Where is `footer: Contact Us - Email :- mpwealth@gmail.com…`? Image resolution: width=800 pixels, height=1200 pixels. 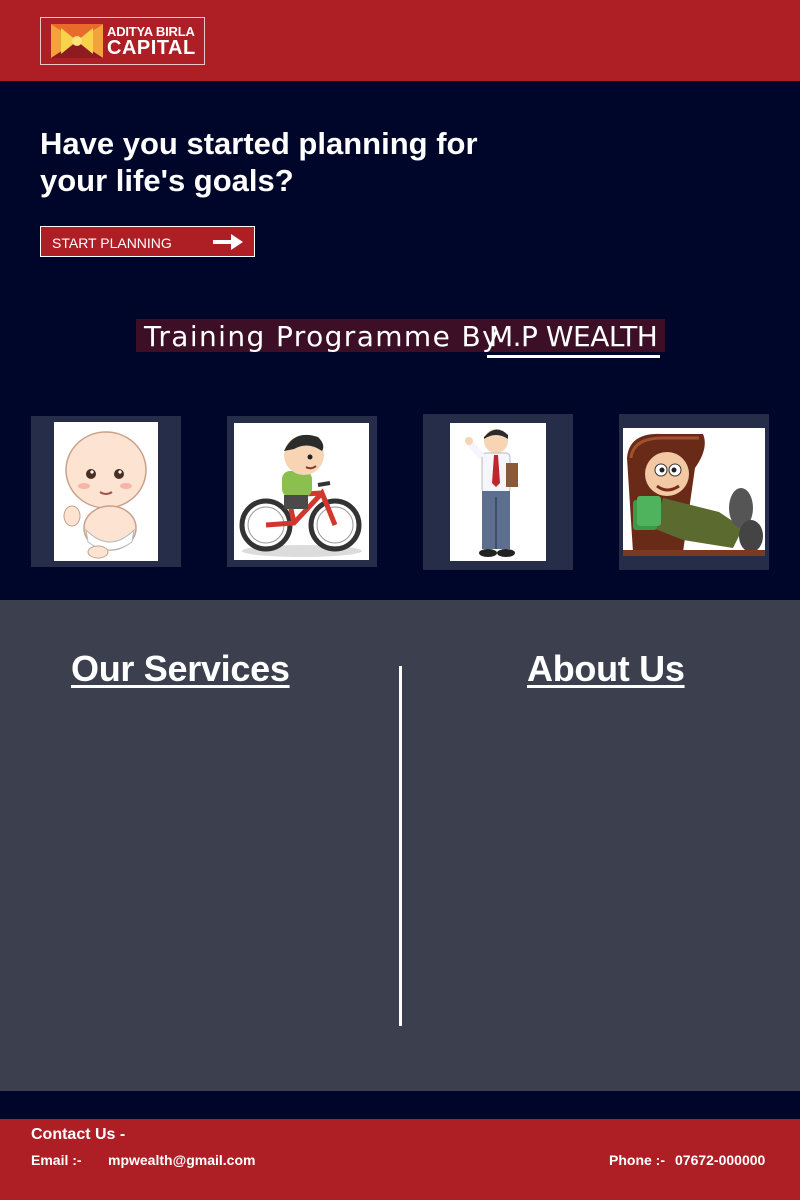 footer: Contact Us - Email :- mpwealth@gmail.com… is located at coordinates (400, 1159).